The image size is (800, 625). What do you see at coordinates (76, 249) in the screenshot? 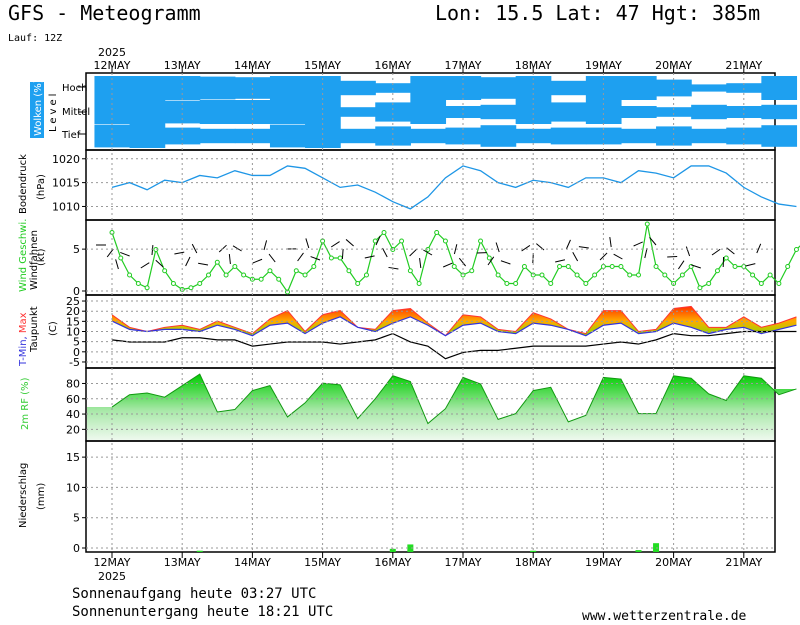
I see `wind-tick-label: 5` at bounding box center [76, 249].